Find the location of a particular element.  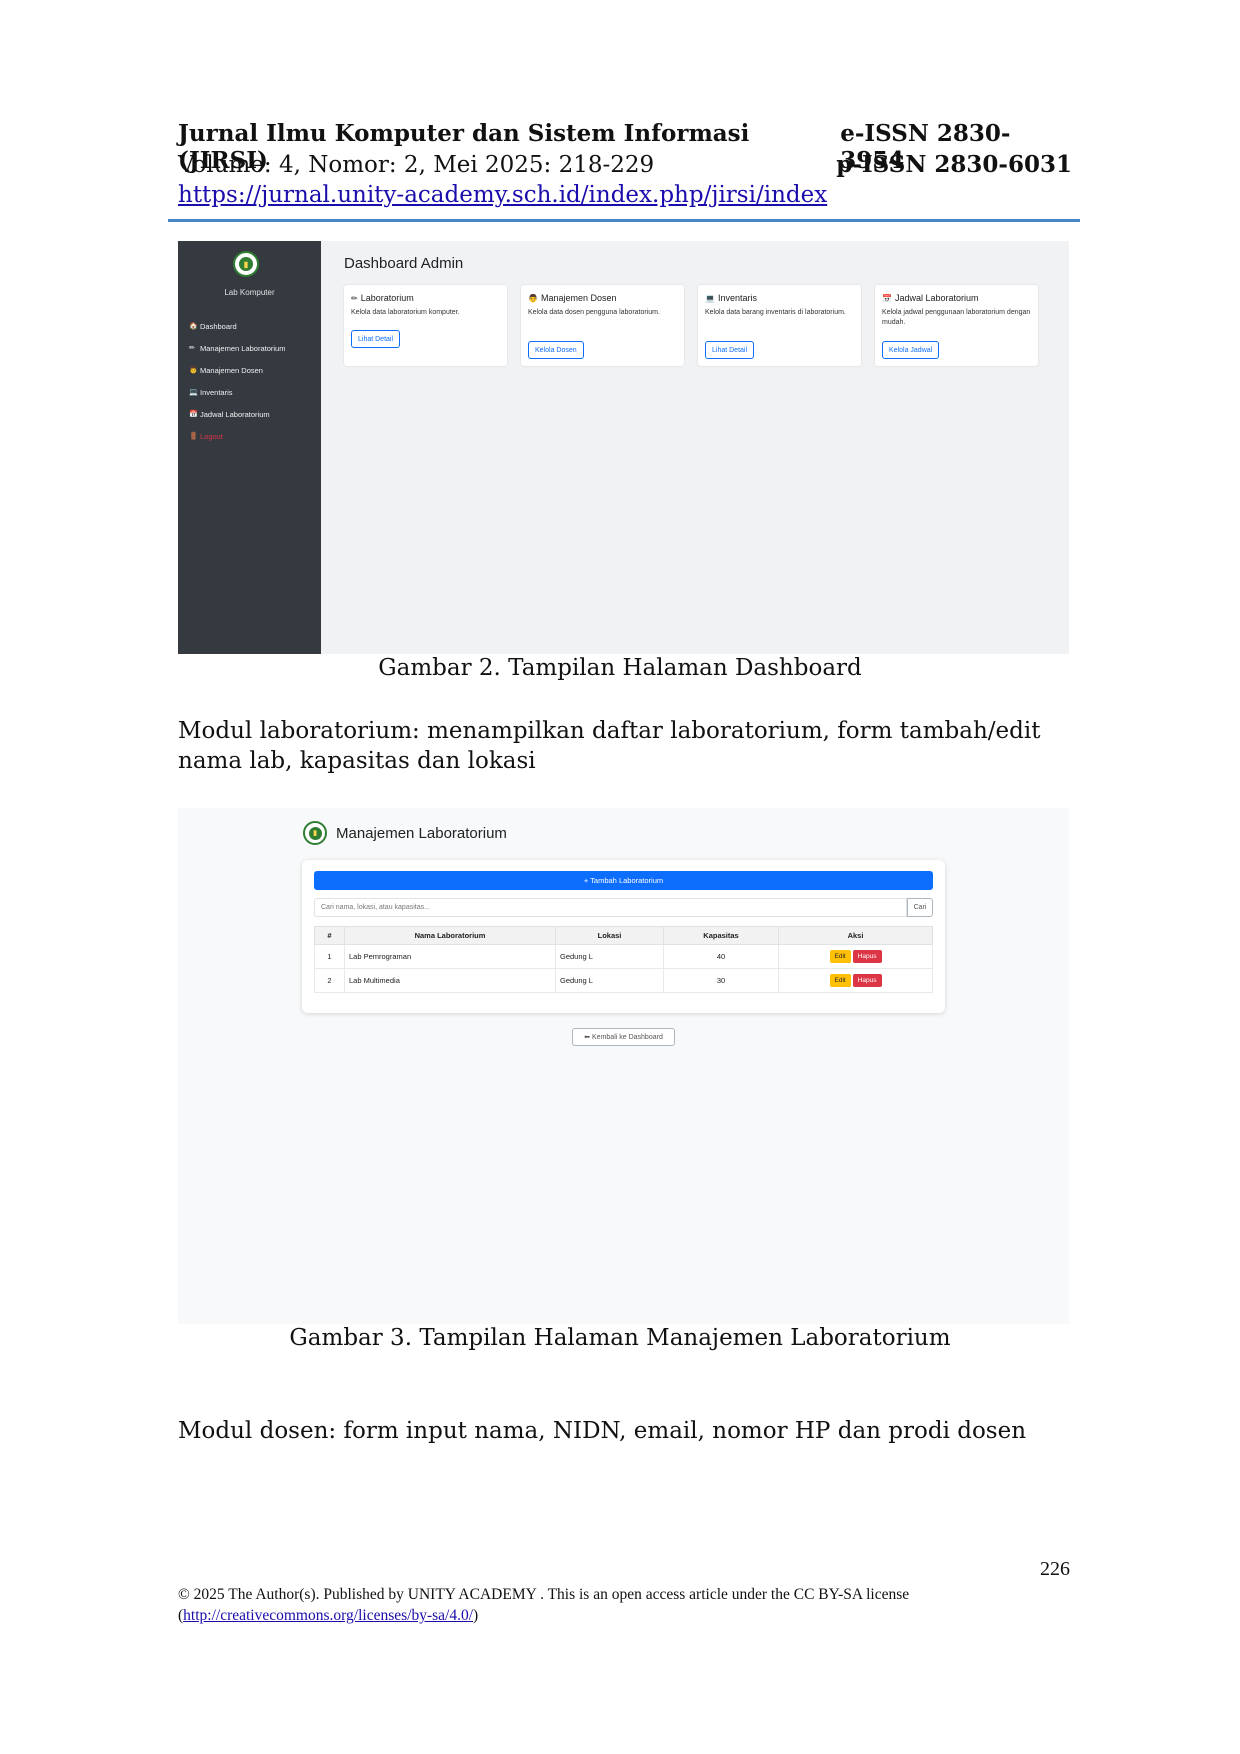

kelola-dosen-button: Kelola Dosen is located at coordinates (556, 350).